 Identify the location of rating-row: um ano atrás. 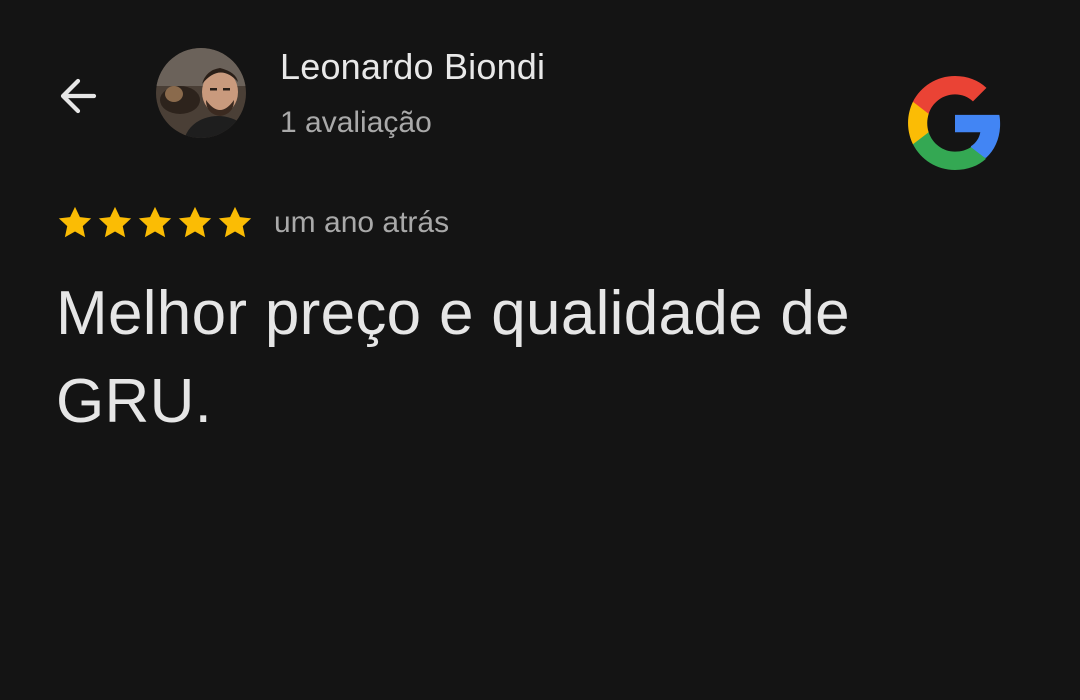
(252, 223).